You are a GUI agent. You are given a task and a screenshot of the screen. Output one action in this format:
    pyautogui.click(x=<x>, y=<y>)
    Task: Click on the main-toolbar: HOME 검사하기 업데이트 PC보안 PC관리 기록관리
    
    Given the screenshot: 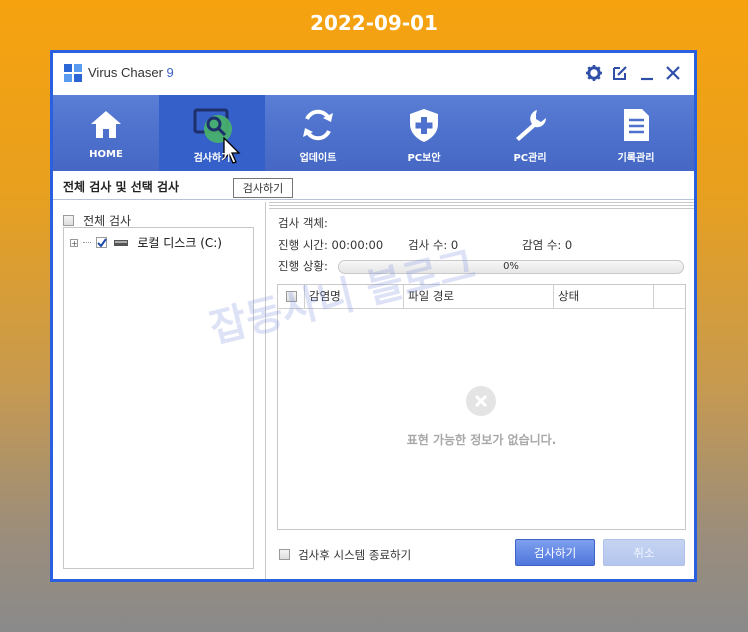 What is the action you would take?
    pyautogui.click(x=373, y=133)
    